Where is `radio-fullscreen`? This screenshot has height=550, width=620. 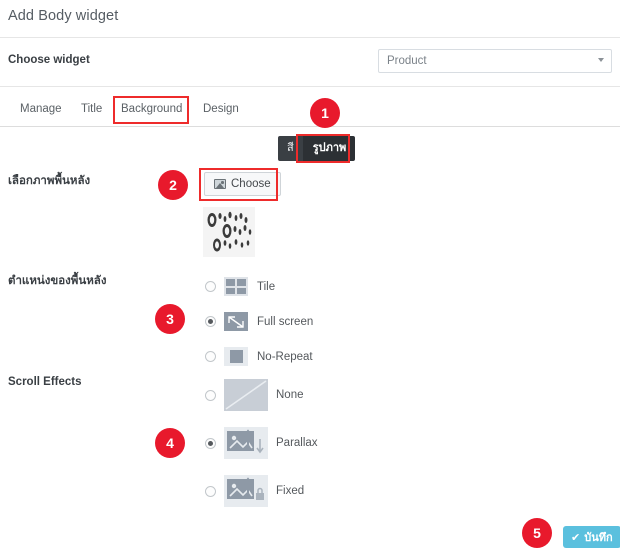 radio-fullscreen is located at coordinates (210, 321).